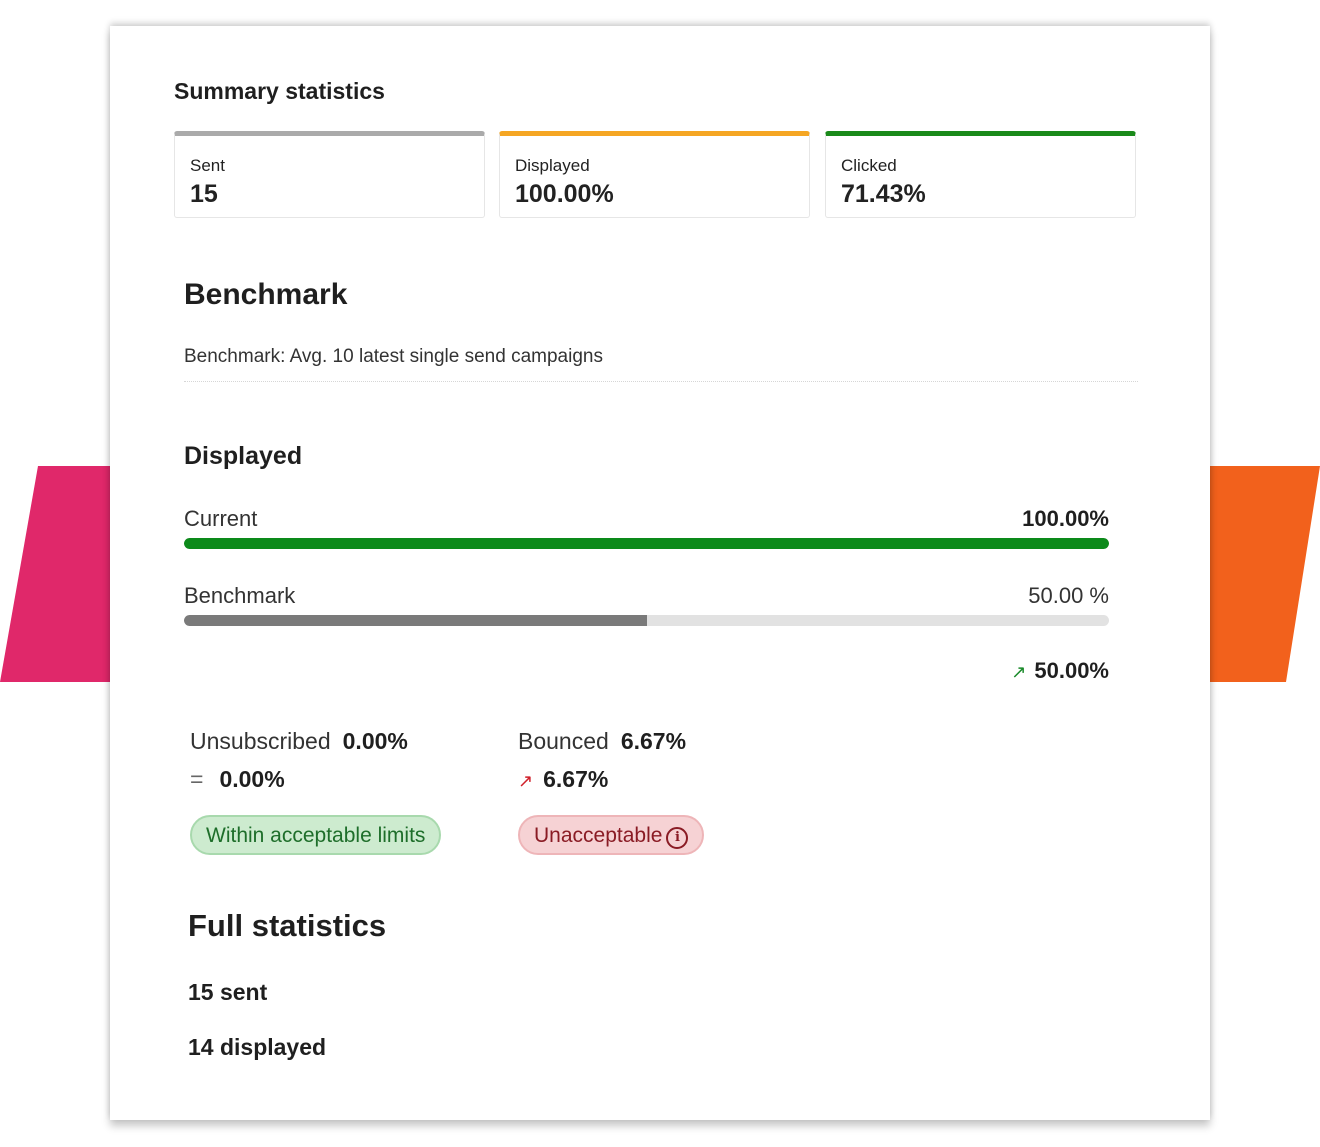 The height and width of the screenshot is (1147, 1320). I want to click on displayed-delta: ↗ 50.00%, so click(1060, 671).